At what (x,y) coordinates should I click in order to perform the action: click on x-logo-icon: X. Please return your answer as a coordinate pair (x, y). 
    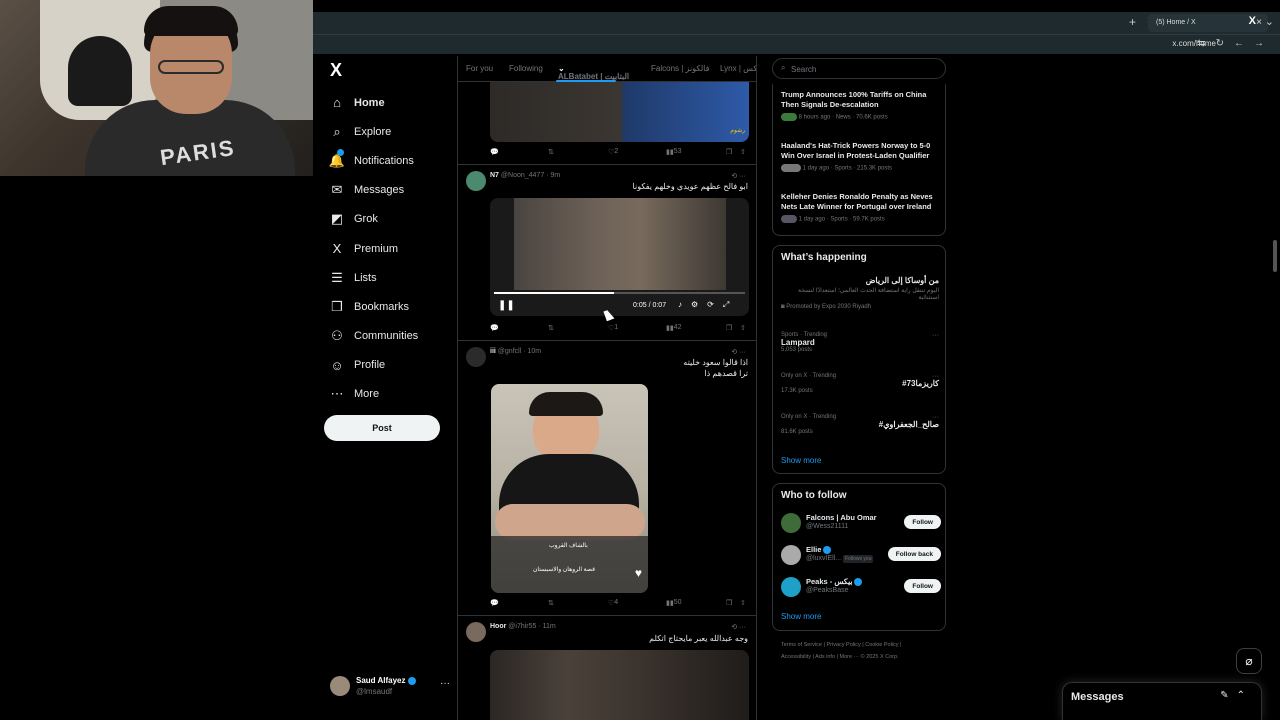
    Looking at the image, I should click on (336, 70).